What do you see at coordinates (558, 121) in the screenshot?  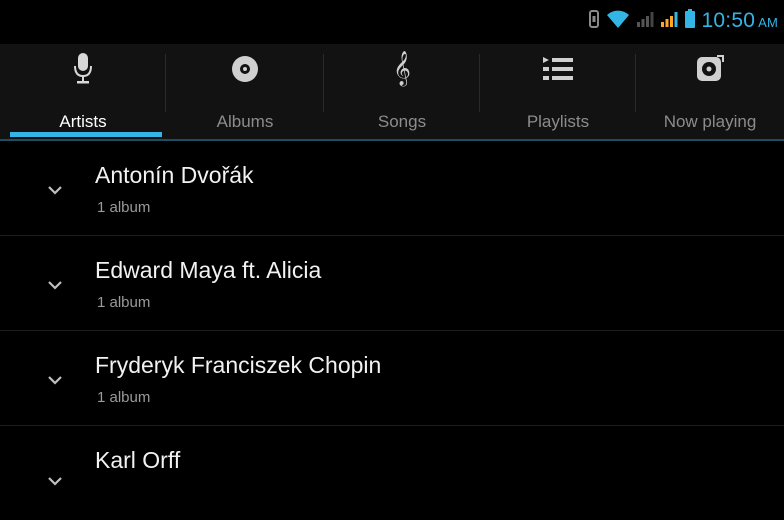 I see `tab-label-playlists: Playlists` at bounding box center [558, 121].